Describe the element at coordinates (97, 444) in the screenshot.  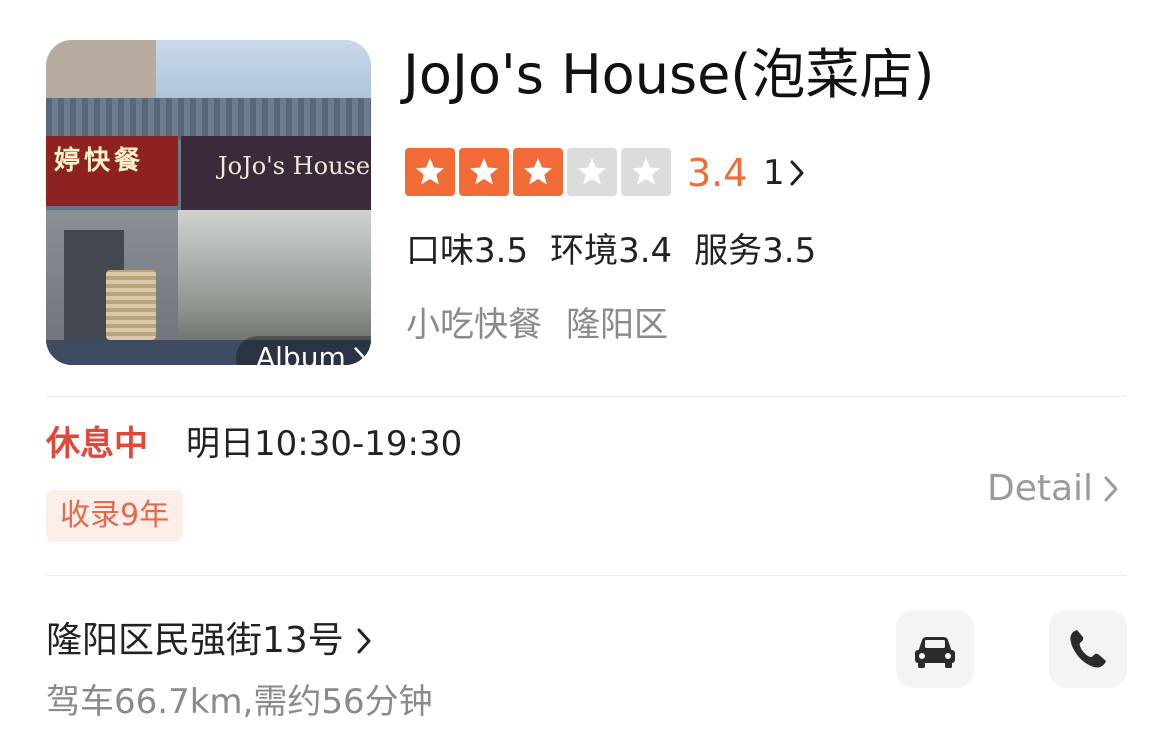
I see `open-status: 休息中` at that location.